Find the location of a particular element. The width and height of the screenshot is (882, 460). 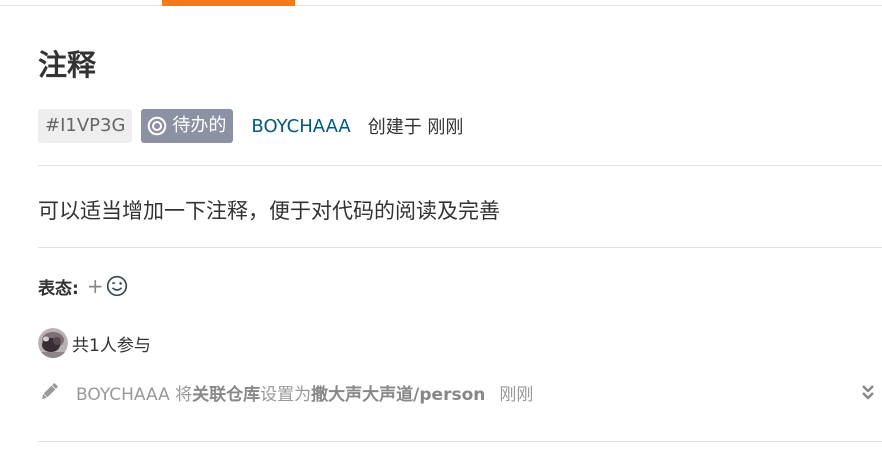

activity-field: 关联仓库 is located at coordinates (226, 394).